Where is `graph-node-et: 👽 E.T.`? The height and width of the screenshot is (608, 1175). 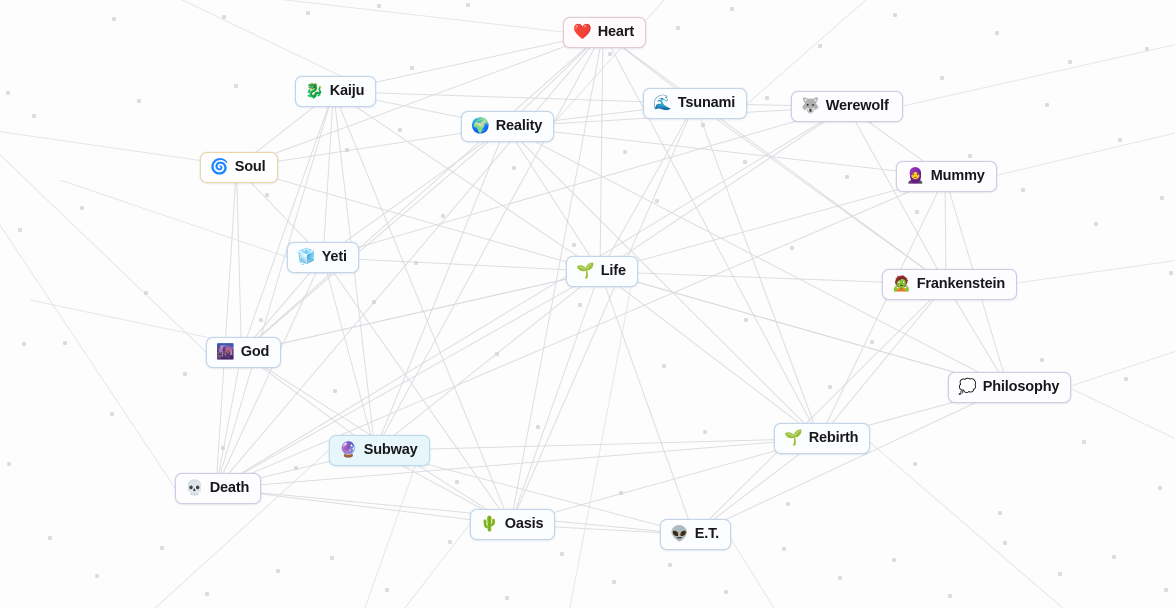 graph-node-et: 👽 E.T. is located at coordinates (696, 534).